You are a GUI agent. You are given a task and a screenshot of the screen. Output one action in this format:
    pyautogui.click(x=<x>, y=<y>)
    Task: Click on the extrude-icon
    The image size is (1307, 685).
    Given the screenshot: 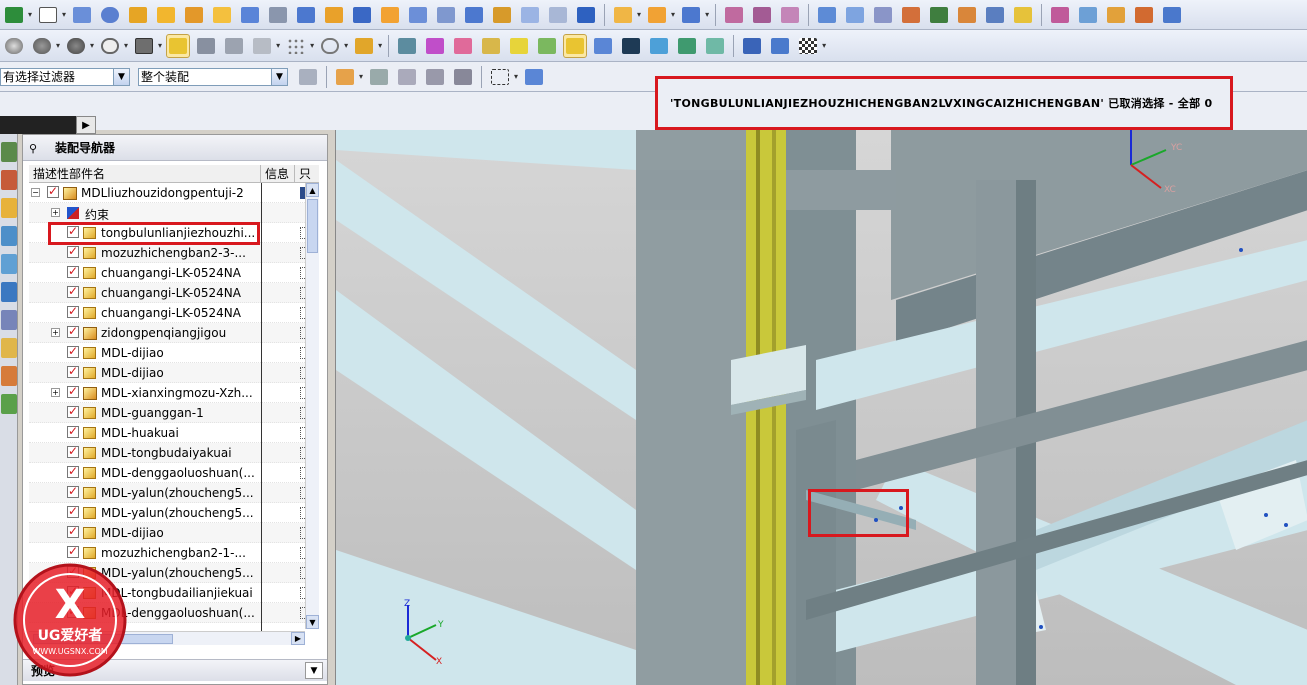 What is the action you would take?
    pyautogui.click(x=166, y=15)
    